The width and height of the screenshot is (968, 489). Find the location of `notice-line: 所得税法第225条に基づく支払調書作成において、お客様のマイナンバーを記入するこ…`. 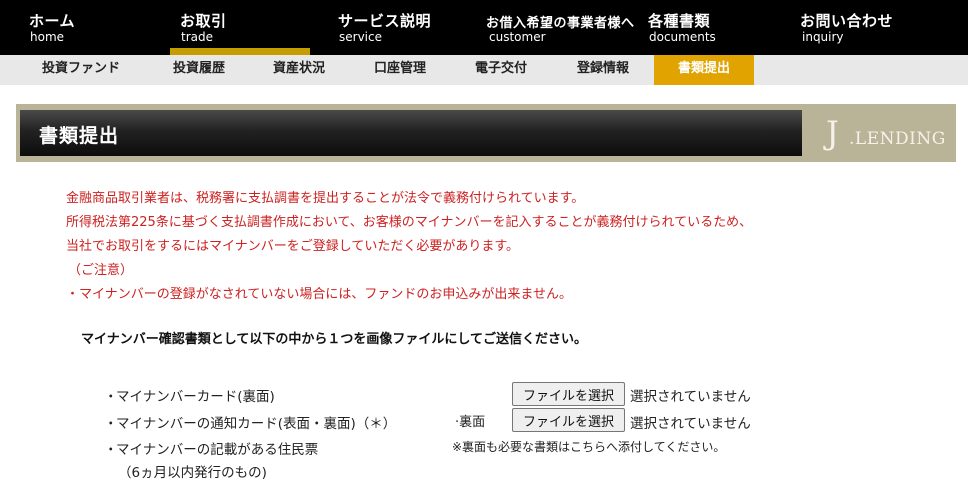

notice-line: 所得税法第225条に基づく支払調書作成において、お客様のマイナンバーを記入するこ… is located at coordinates (409, 222).